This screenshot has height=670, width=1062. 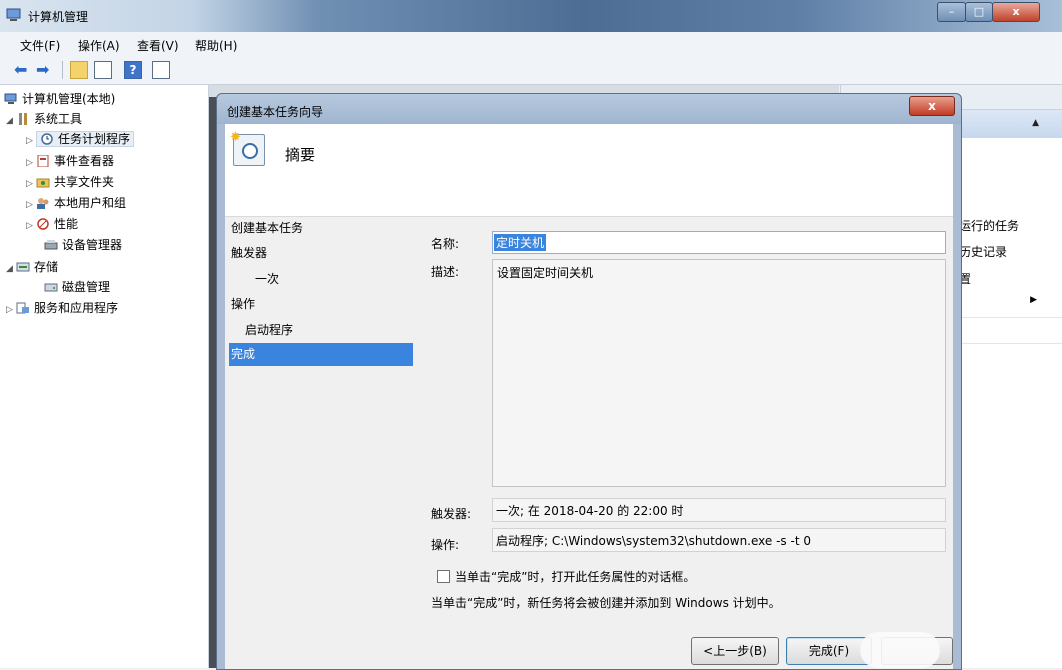 What do you see at coordinates (719, 373) in the screenshot?
I see `description-field: 设置固定时间关机` at bounding box center [719, 373].